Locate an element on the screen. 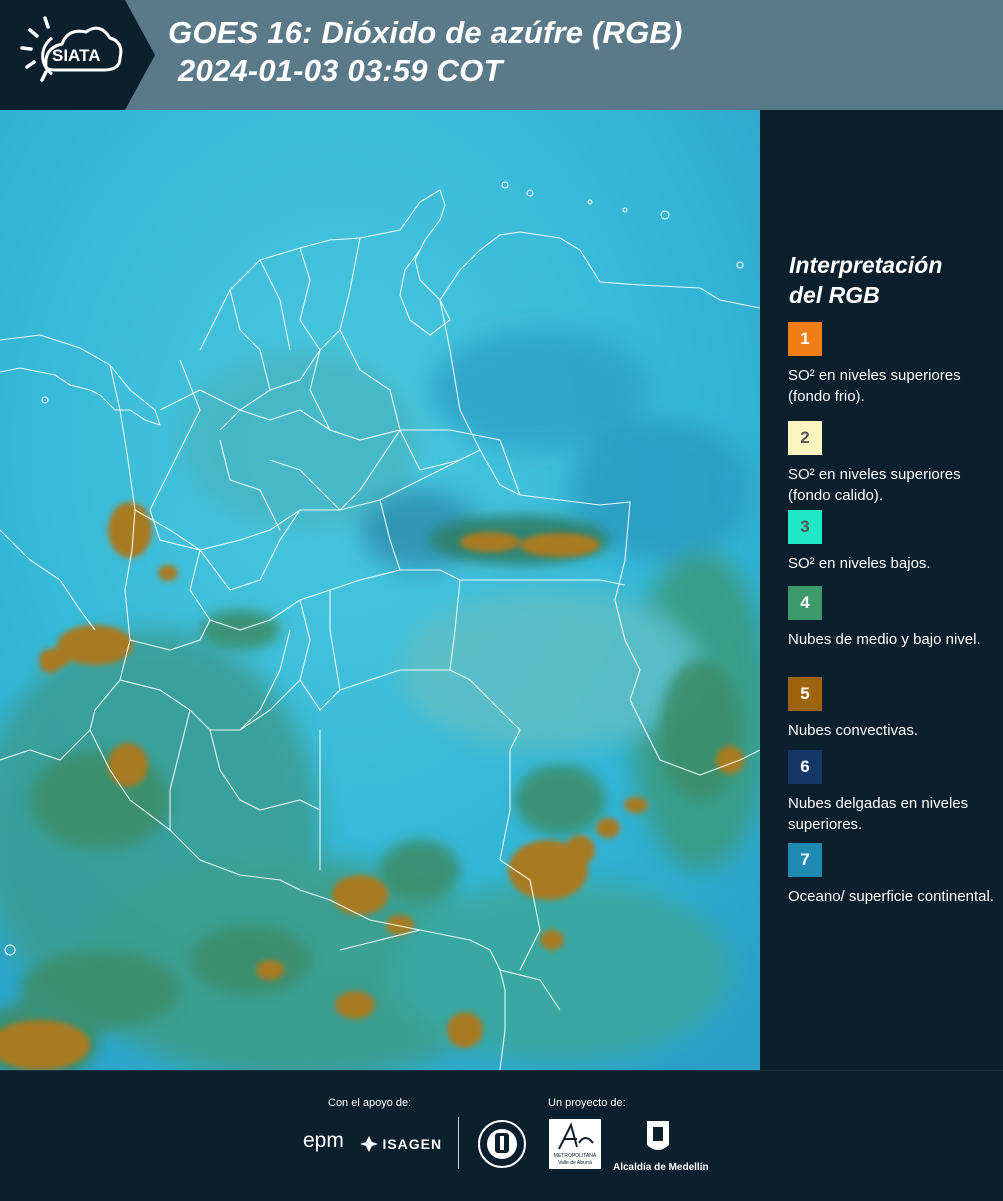 This screenshot has height=1201, width=1003. legend-swatch-7: 7 is located at coordinates (805, 860).